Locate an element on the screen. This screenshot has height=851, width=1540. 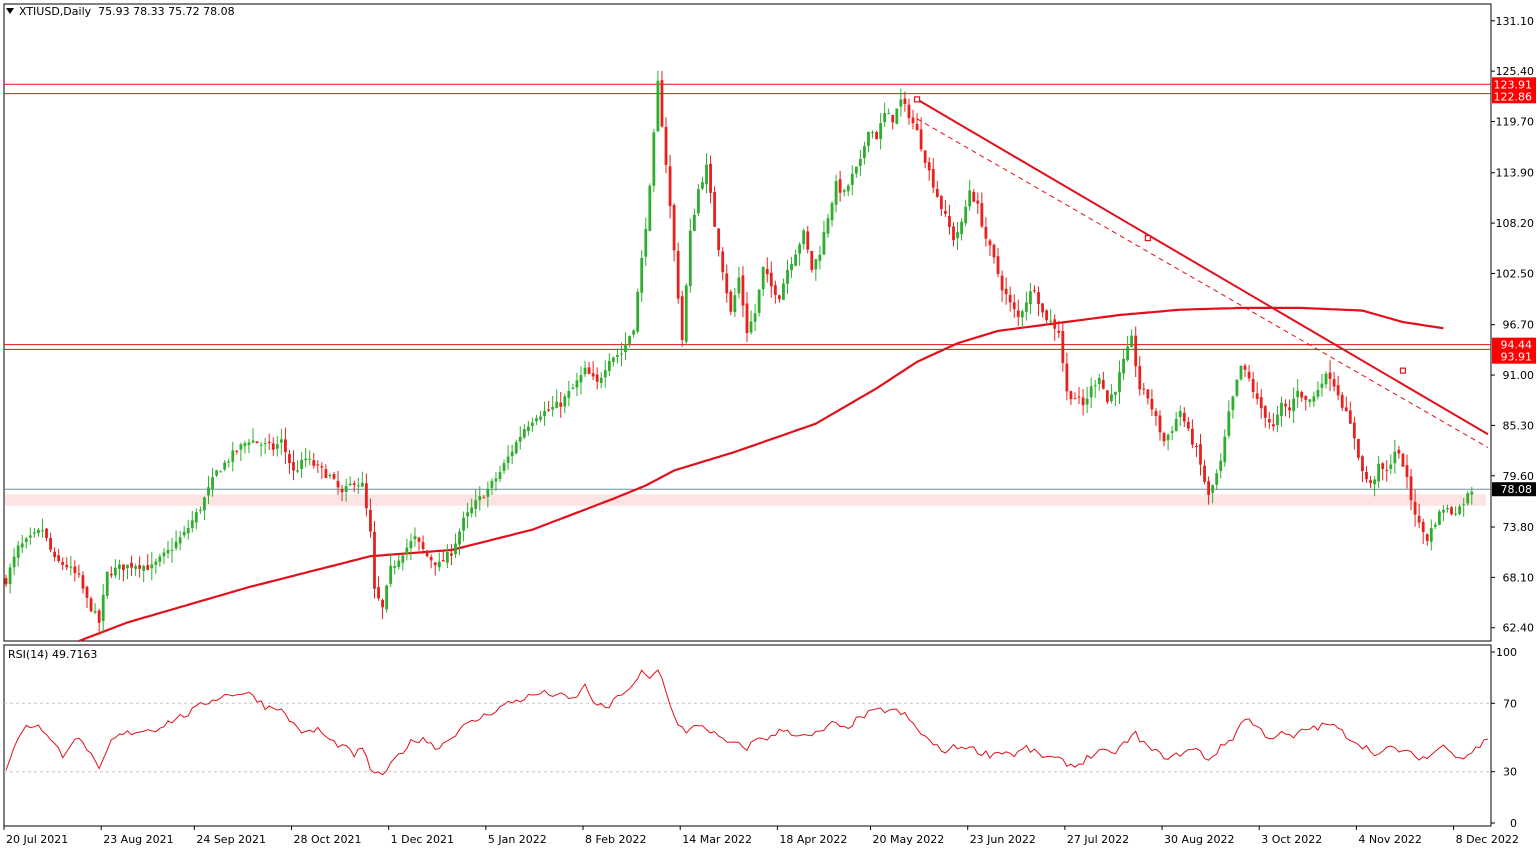
price-tick-label: 85.30 is located at coordinates (1519, 425).